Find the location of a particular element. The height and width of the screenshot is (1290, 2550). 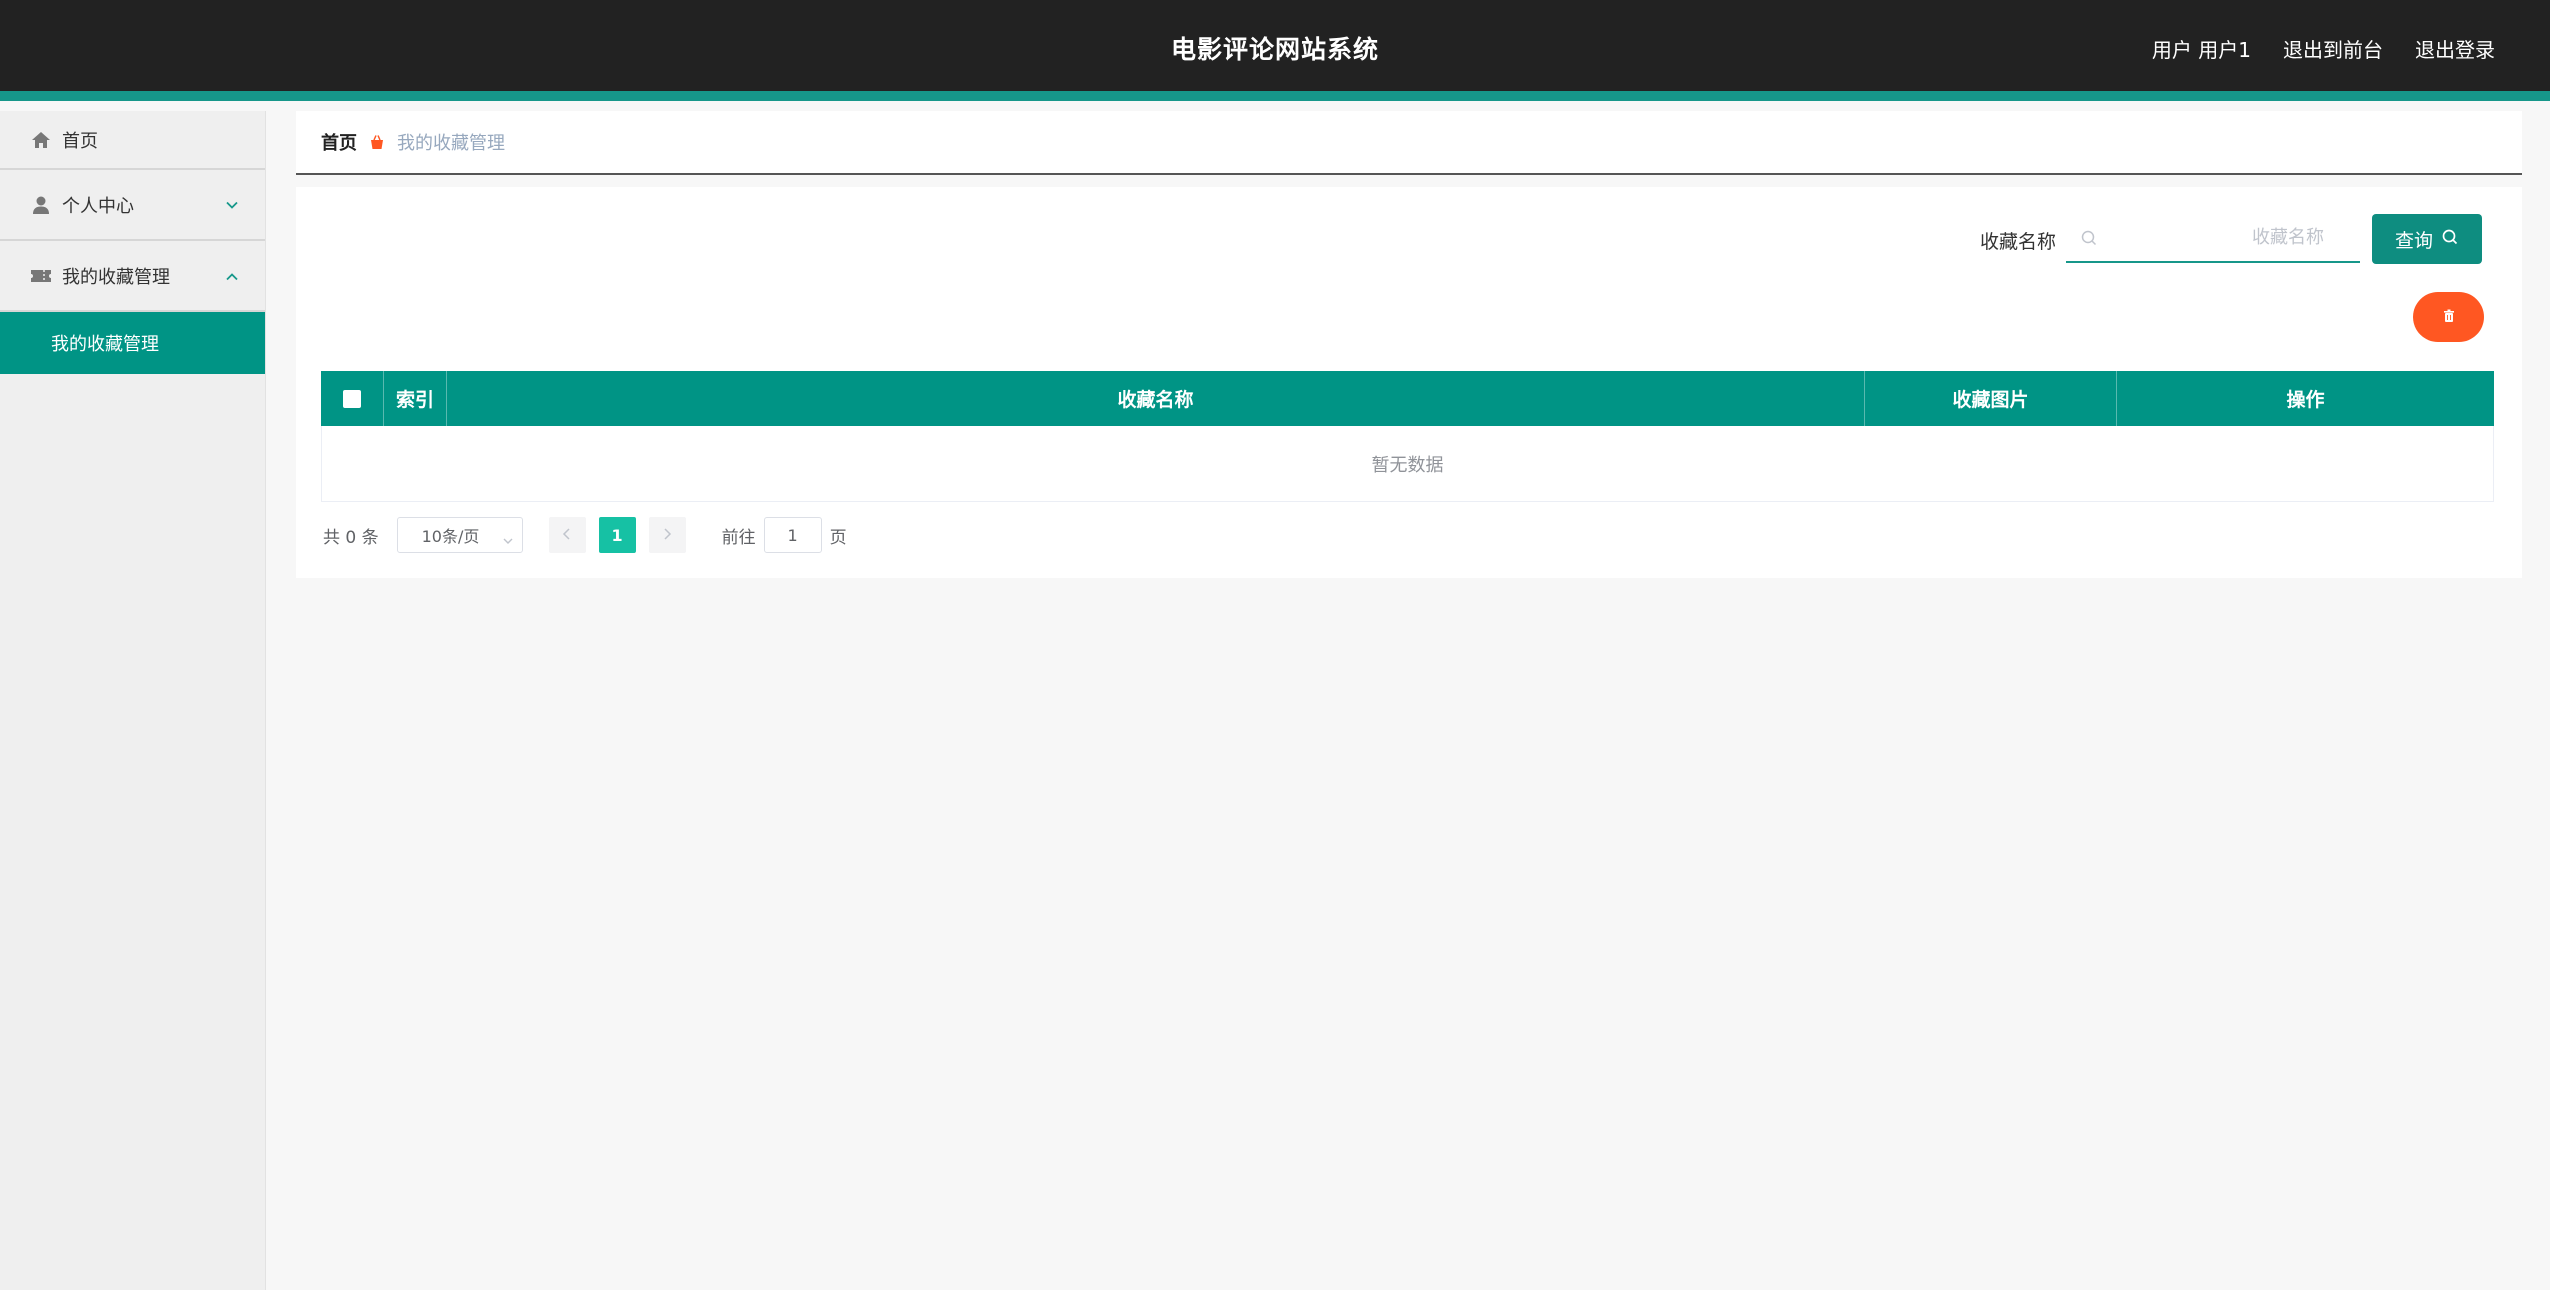

query-button: 查询 is located at coordinates (2427, 239).